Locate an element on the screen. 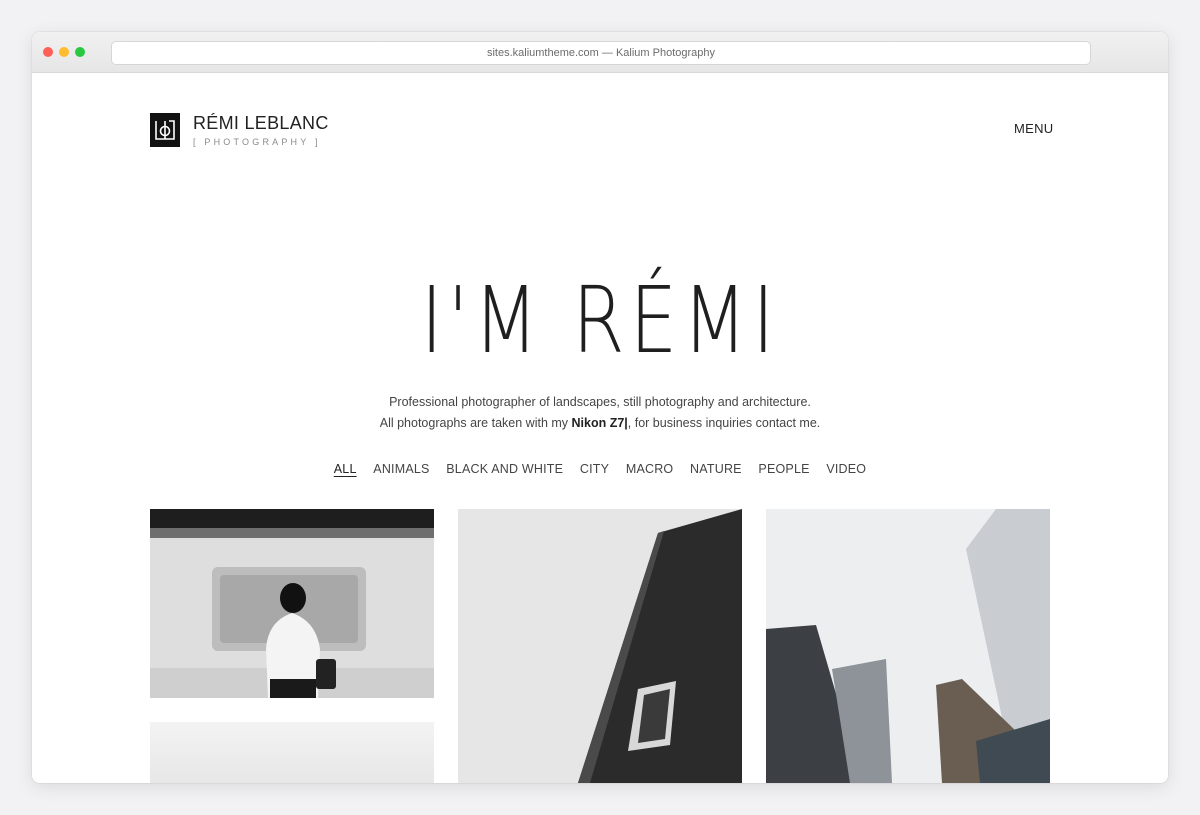 This screenshot has height=815, width=1200. filter-black-and-white: BLACK AND WHITE is located at coordinates (504, 469).